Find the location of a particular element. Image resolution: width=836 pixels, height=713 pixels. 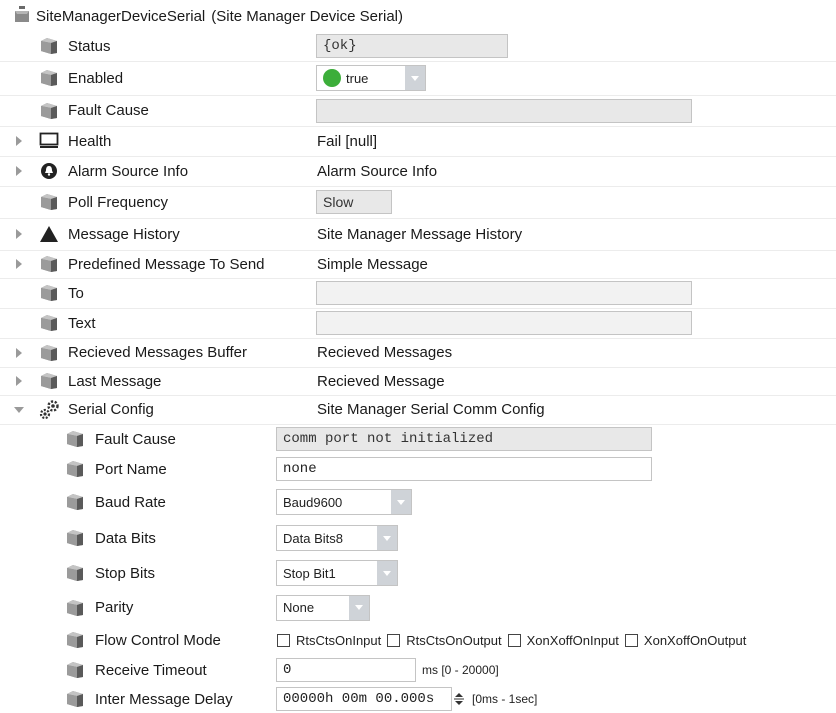

to-label: To is located at coordinates (76, 293).